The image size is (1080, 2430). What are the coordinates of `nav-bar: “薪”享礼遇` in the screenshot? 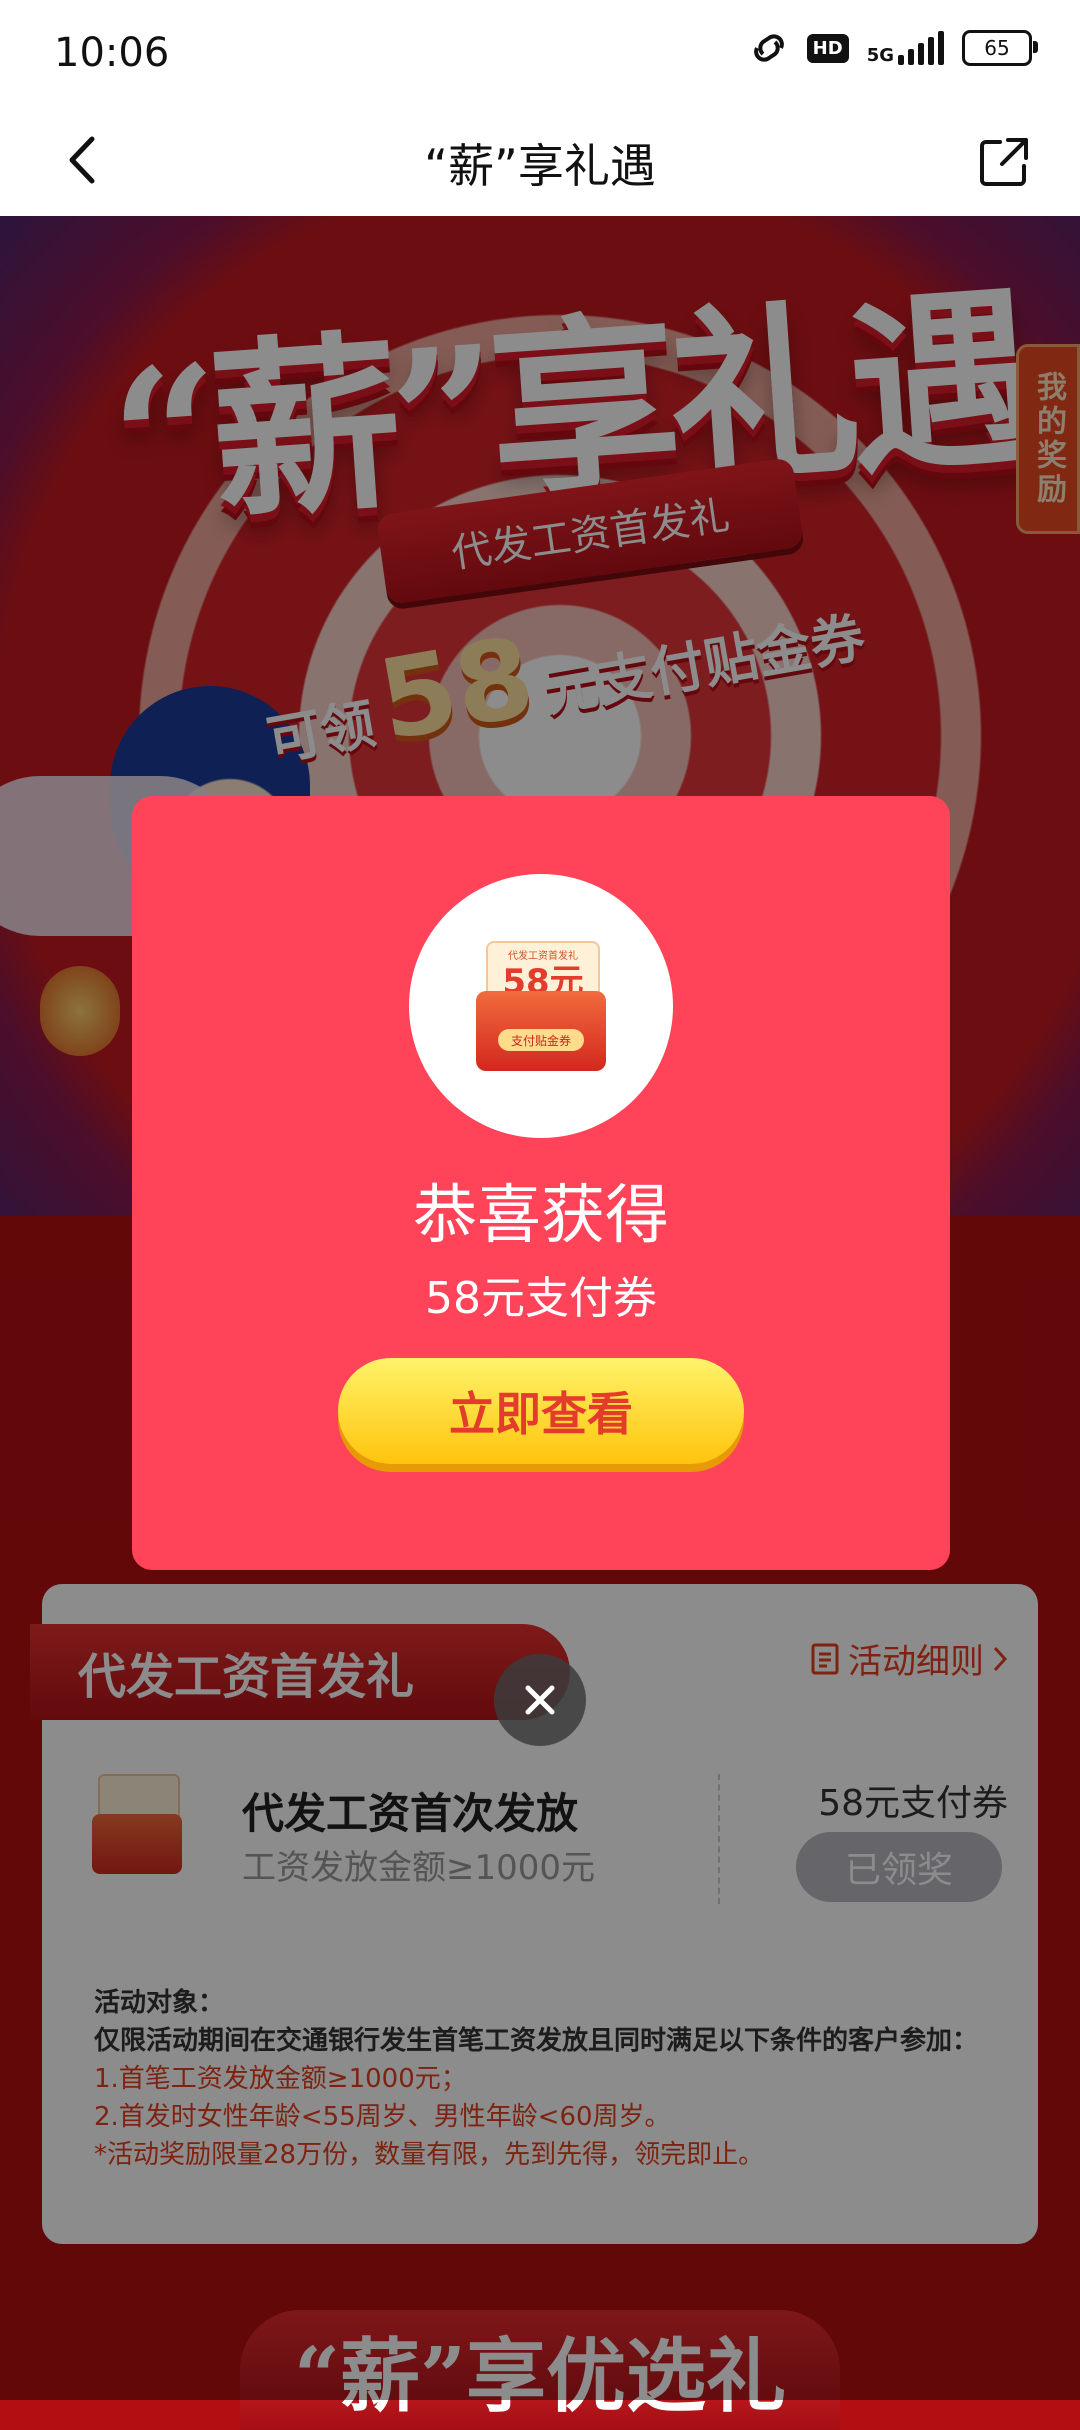 It's located at (540, 162).